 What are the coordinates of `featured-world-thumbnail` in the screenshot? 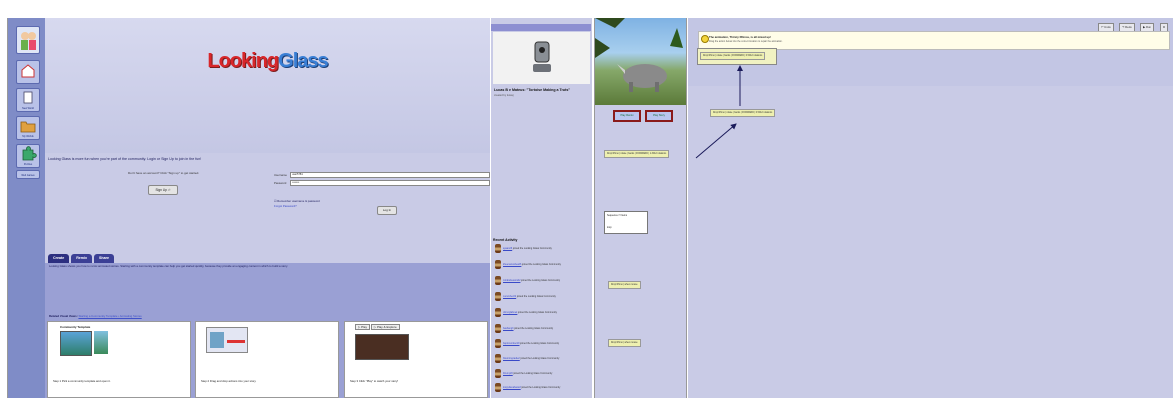 It's located at (541, 58).